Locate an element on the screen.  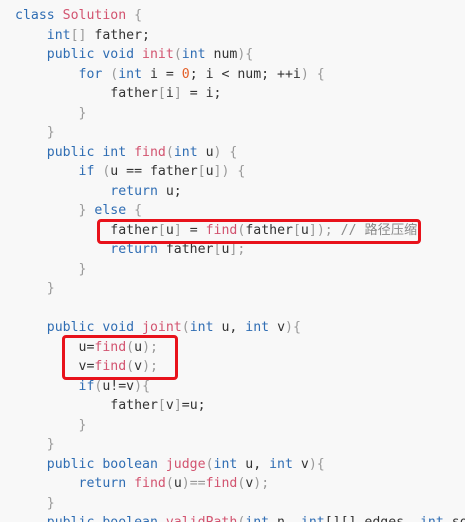
code-token: [] is located at coordinates (78, 35).